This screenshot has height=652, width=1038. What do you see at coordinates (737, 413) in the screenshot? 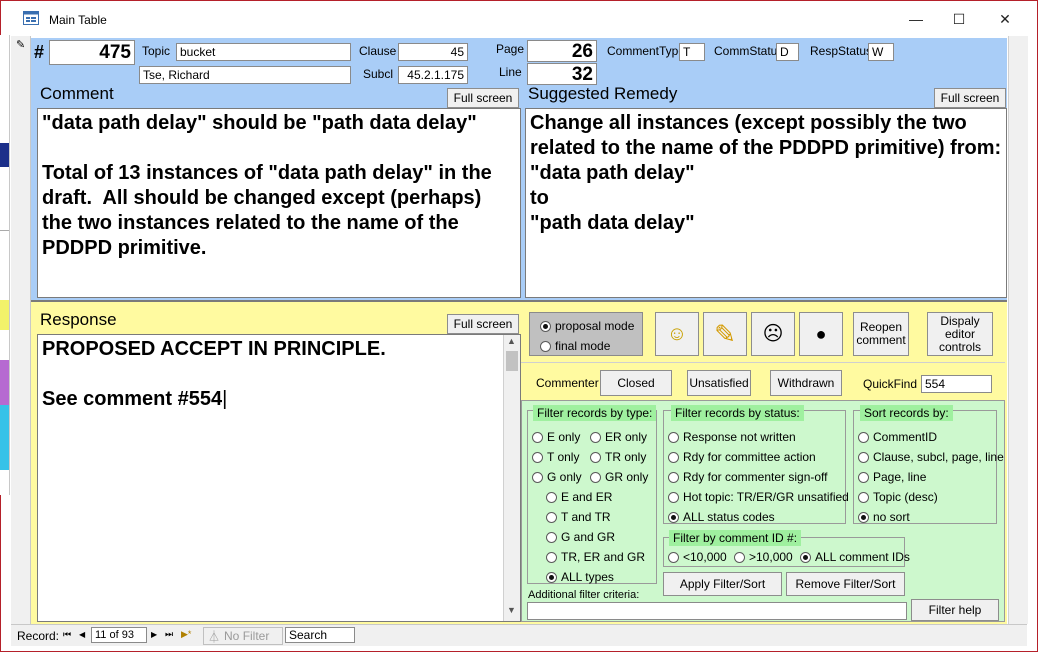
I see `filter-status-title: Filter records by status:` at bounding box center [737, 413].